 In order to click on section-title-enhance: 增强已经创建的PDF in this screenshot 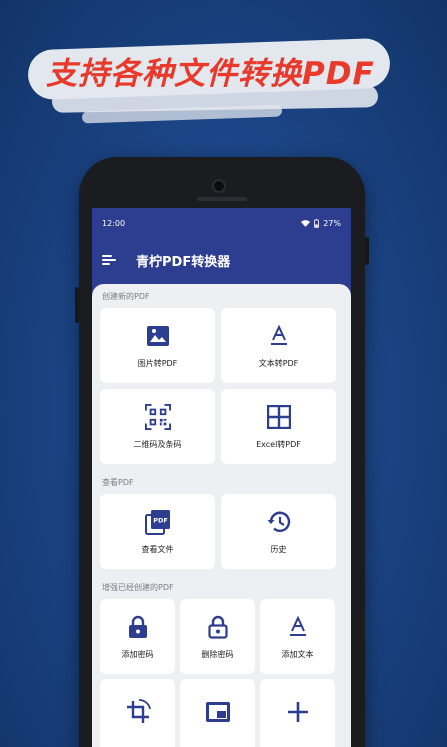, I will do `click(138, 587)`.